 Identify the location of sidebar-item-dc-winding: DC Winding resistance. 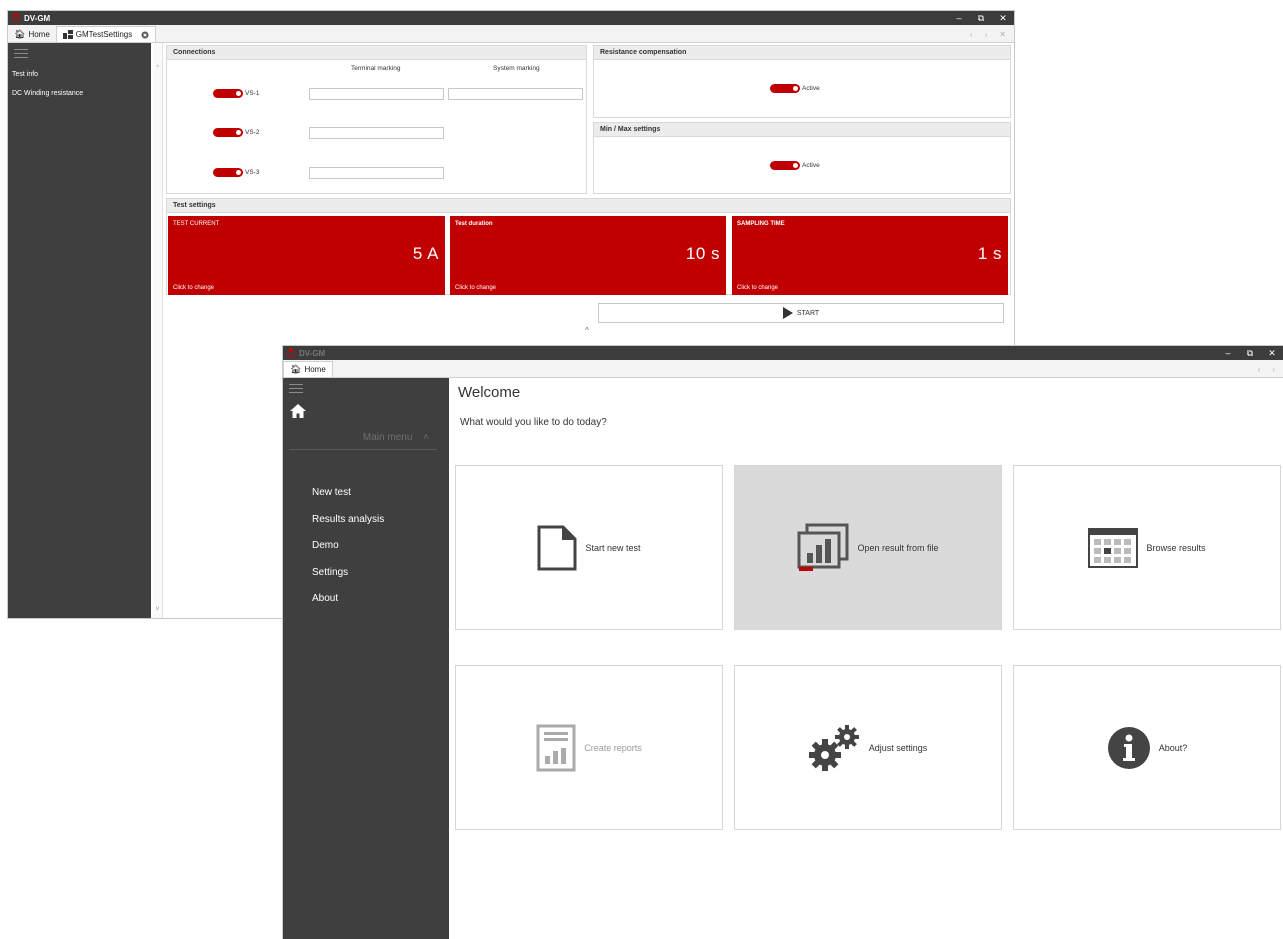
(47, 93).